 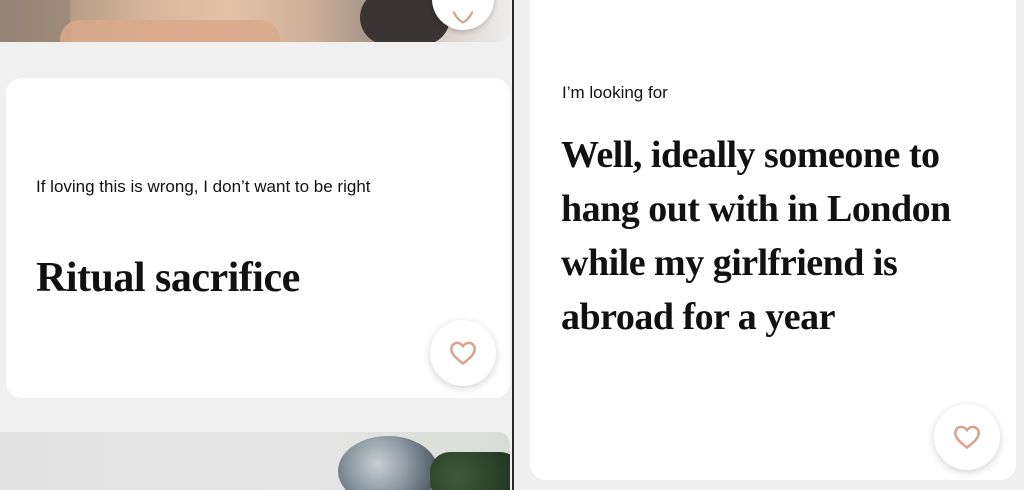 What do you see at coordinates (168, 278) in the screenshot?
I see `prompt-answer: Ritual sacrifice` at bounding box center [168, 278].